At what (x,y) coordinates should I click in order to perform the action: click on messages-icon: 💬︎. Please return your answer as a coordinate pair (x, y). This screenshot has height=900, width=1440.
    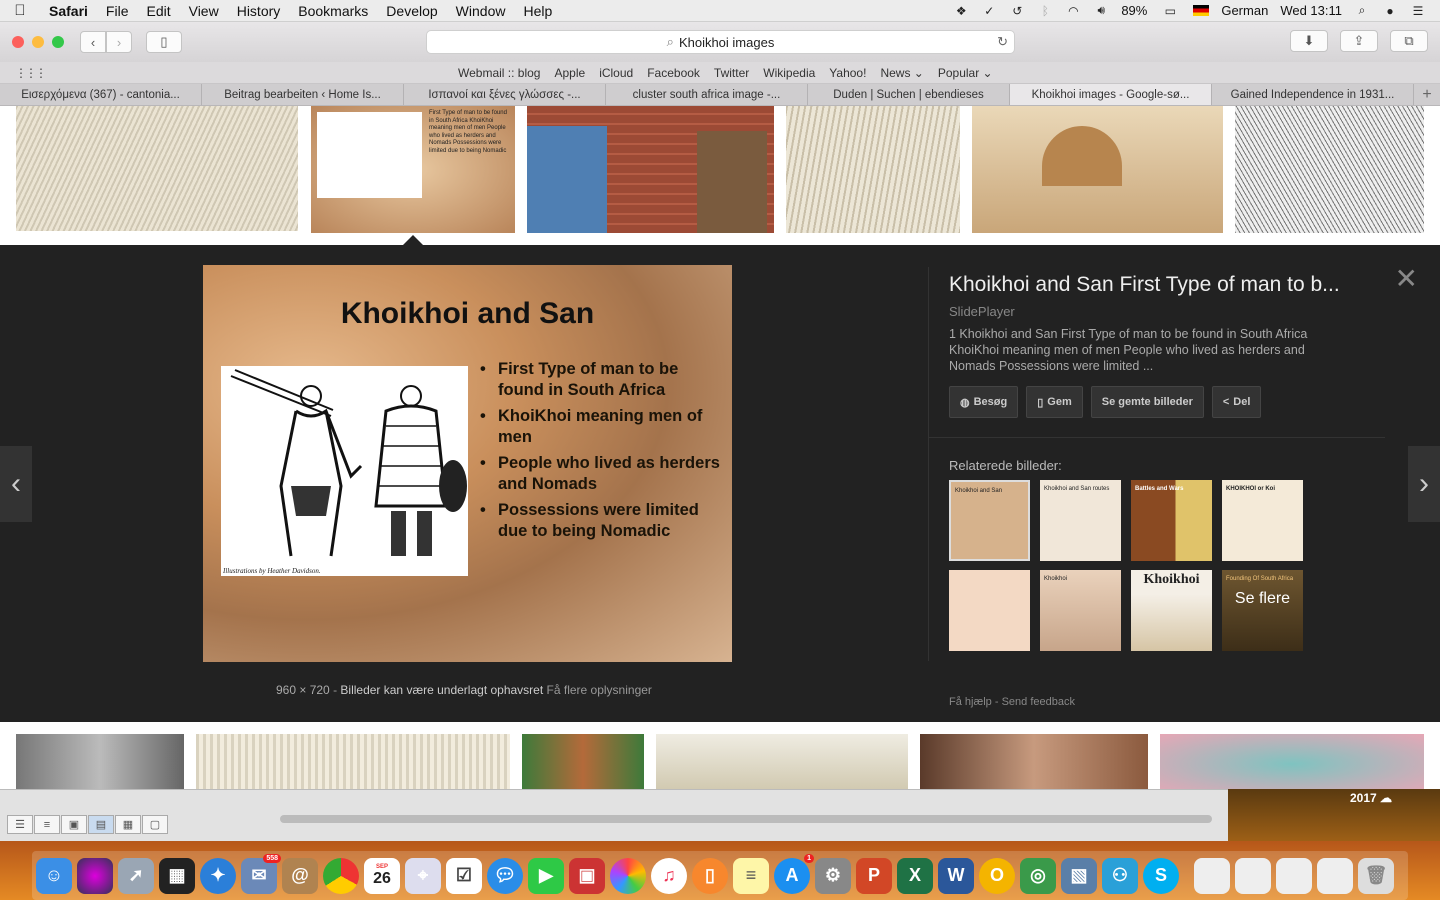
    Looking at the image, I should click on (505, 875).